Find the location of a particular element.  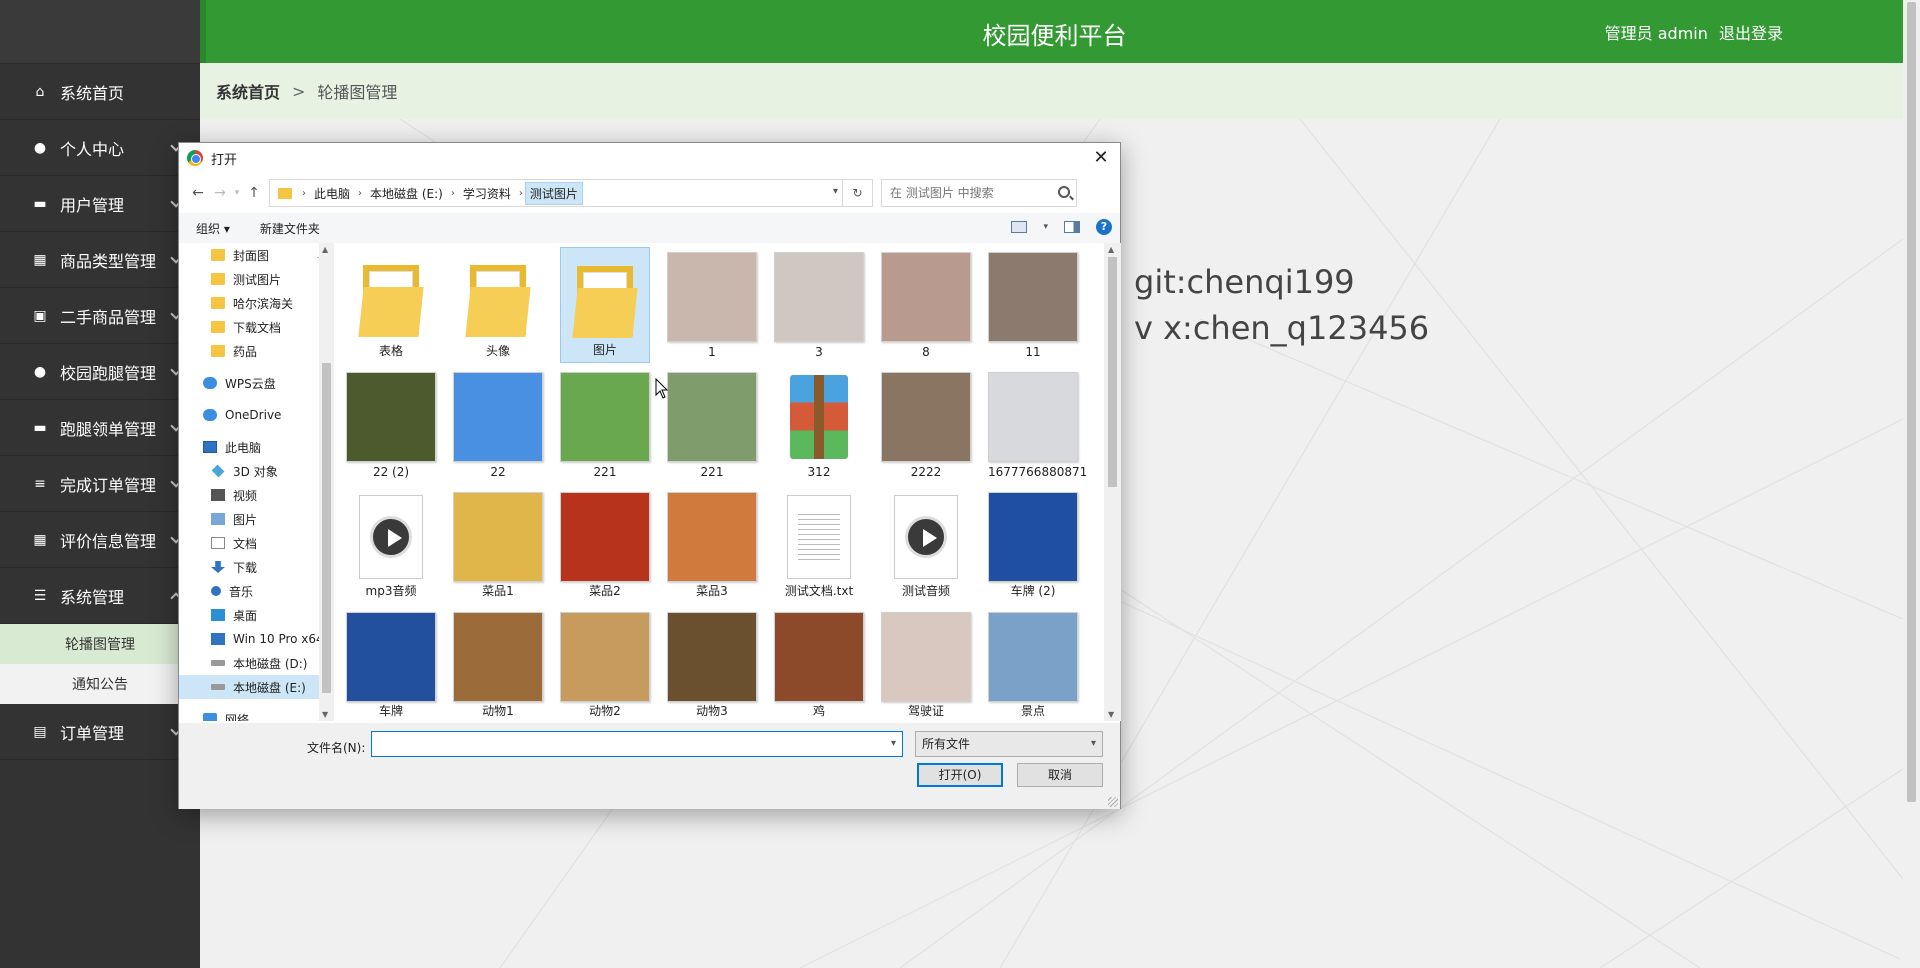

organize-button: 组织 ▾ is located at coordinates (213, 228).